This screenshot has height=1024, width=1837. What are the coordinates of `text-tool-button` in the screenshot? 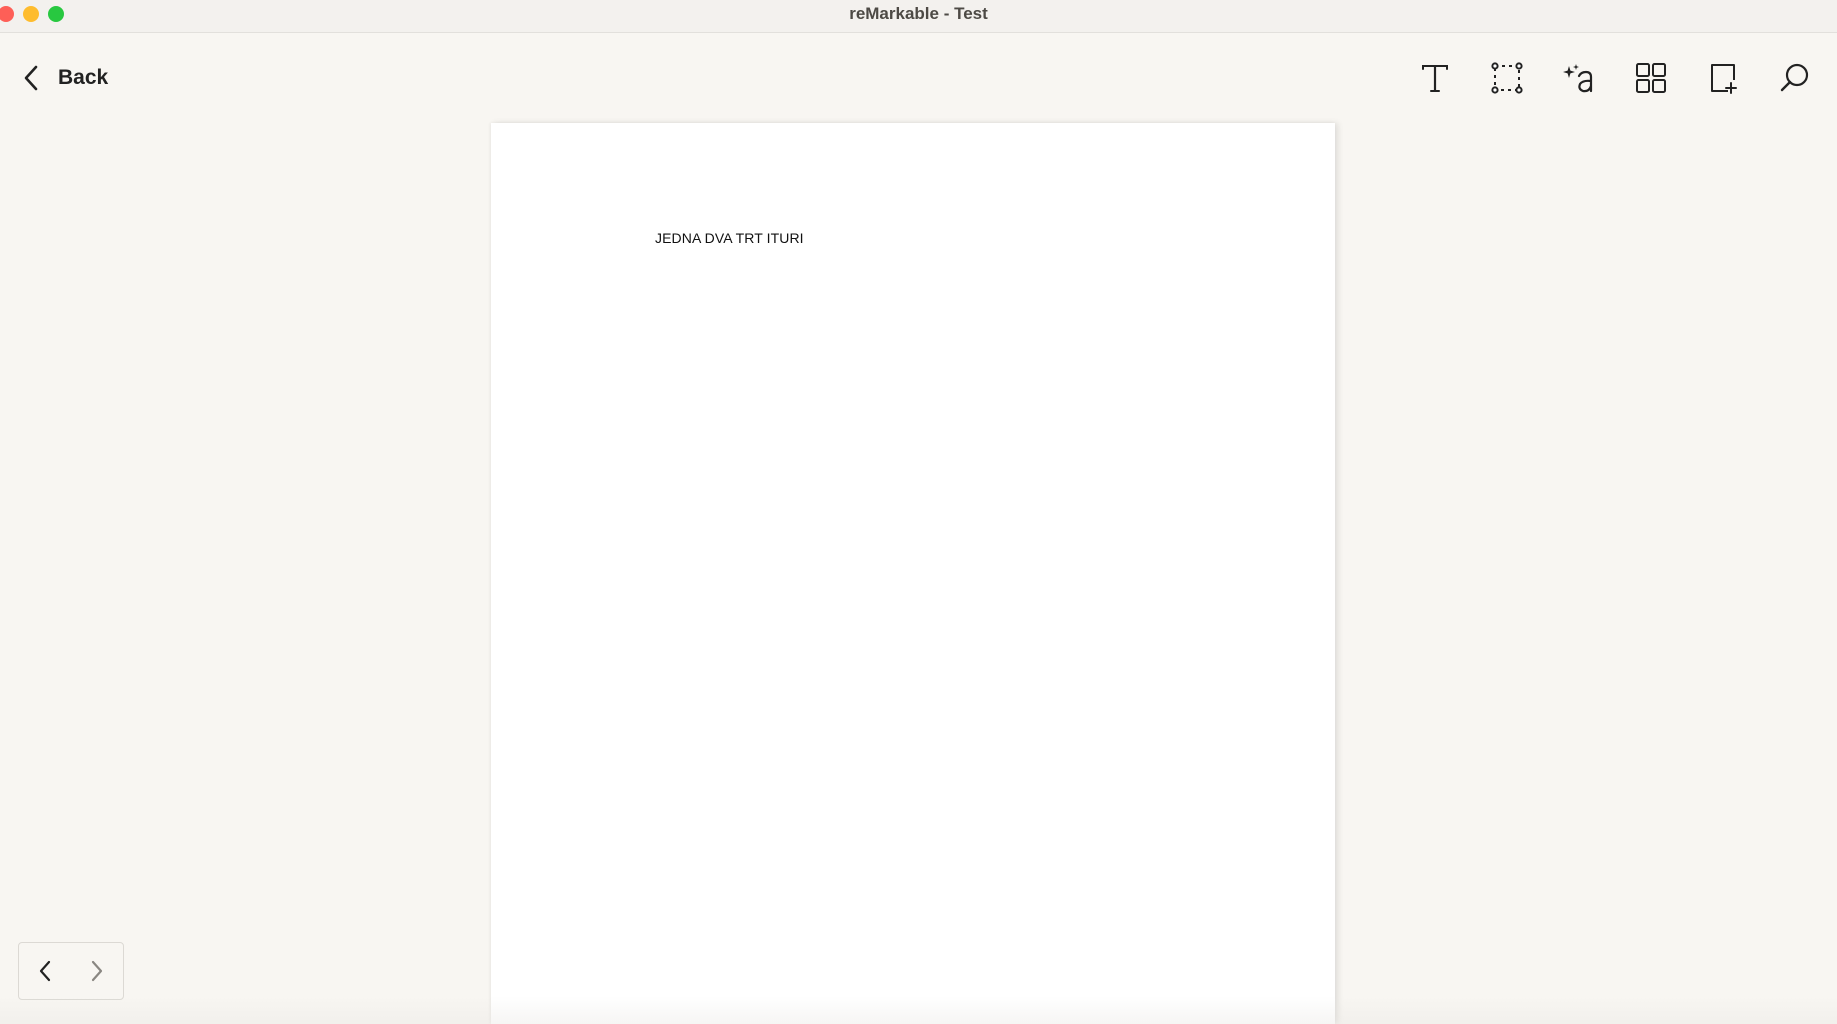 It's located at (1435, 78).